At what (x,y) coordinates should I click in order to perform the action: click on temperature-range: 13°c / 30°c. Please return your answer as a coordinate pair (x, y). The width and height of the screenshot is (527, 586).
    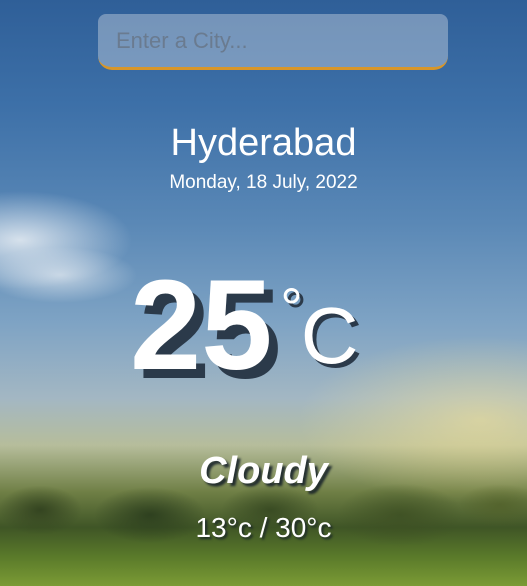
    Looking at the image, I should click on (263, 527).